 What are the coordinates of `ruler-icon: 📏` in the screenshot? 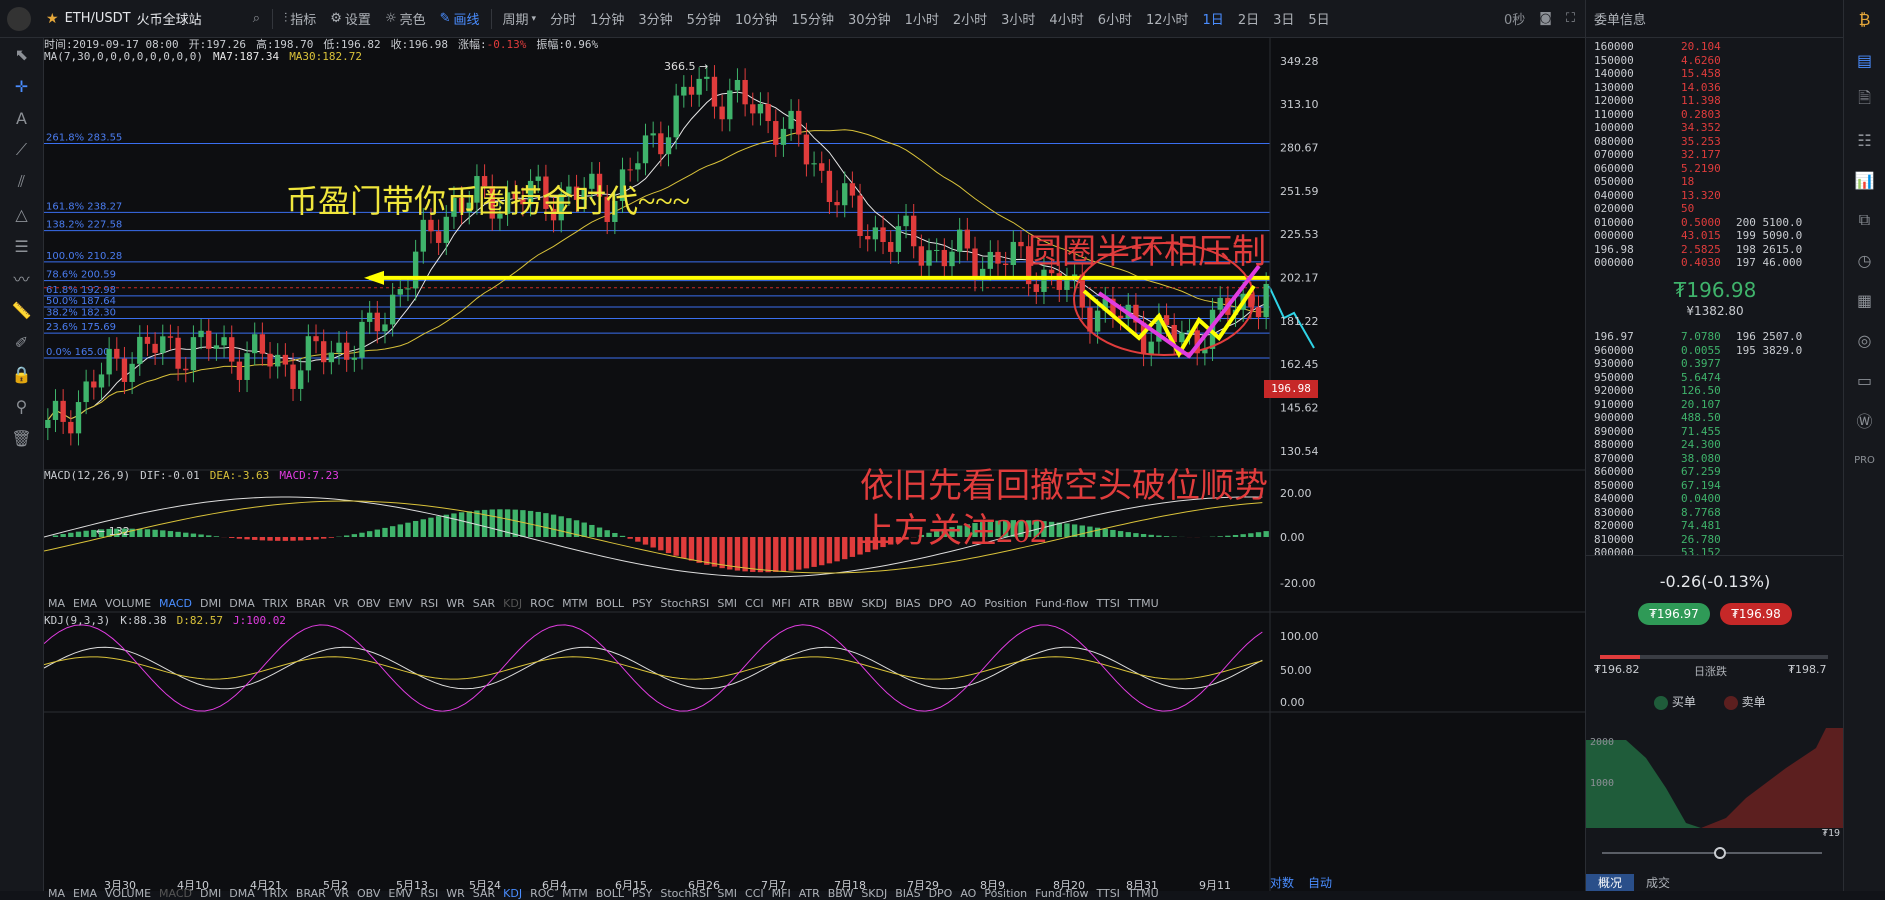 It's located at (21, 310).